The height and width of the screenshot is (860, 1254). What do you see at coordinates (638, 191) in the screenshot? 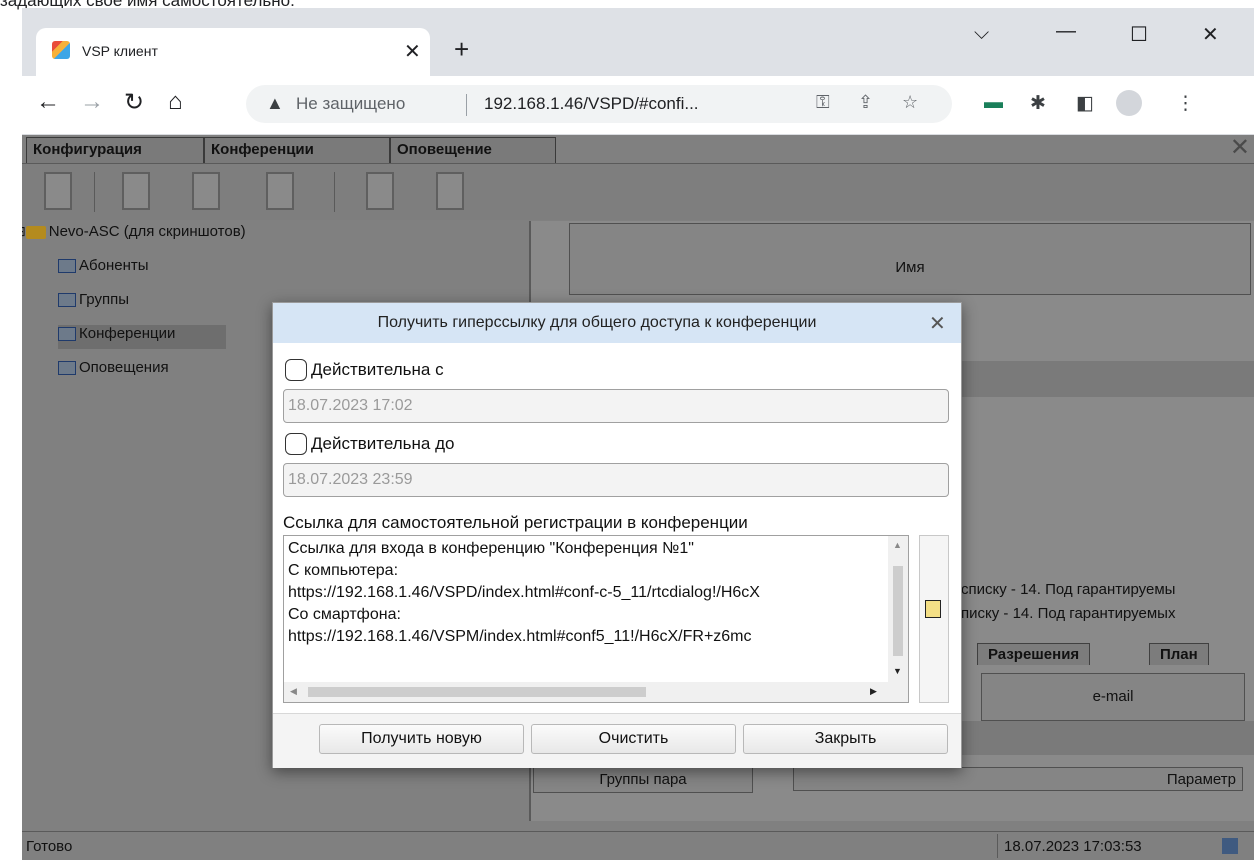
I see `app-toolbar` at bounding box center [638, 191].